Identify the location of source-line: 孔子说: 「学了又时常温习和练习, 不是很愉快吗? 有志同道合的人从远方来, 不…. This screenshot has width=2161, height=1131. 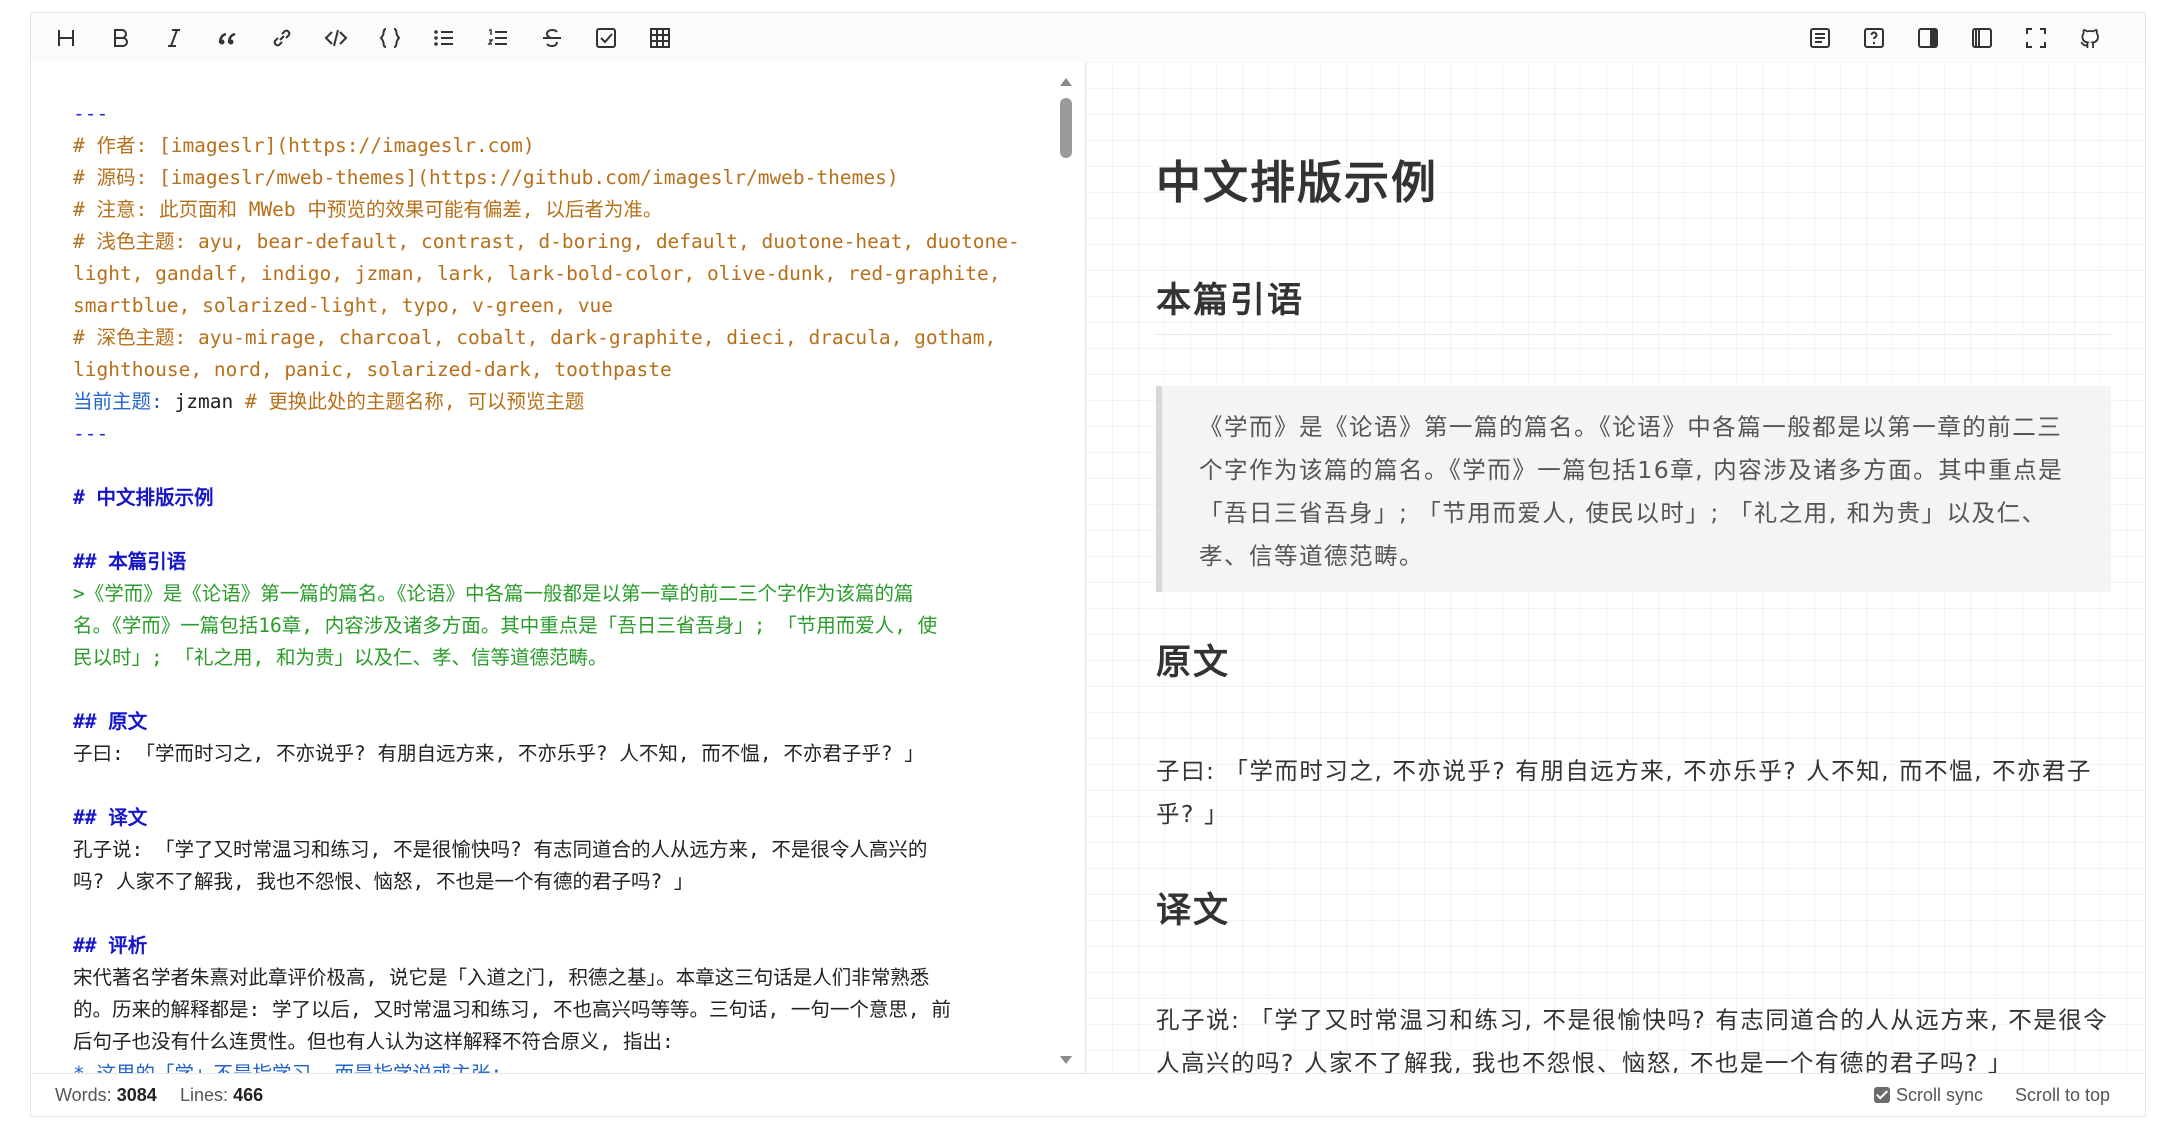
(560, 850).